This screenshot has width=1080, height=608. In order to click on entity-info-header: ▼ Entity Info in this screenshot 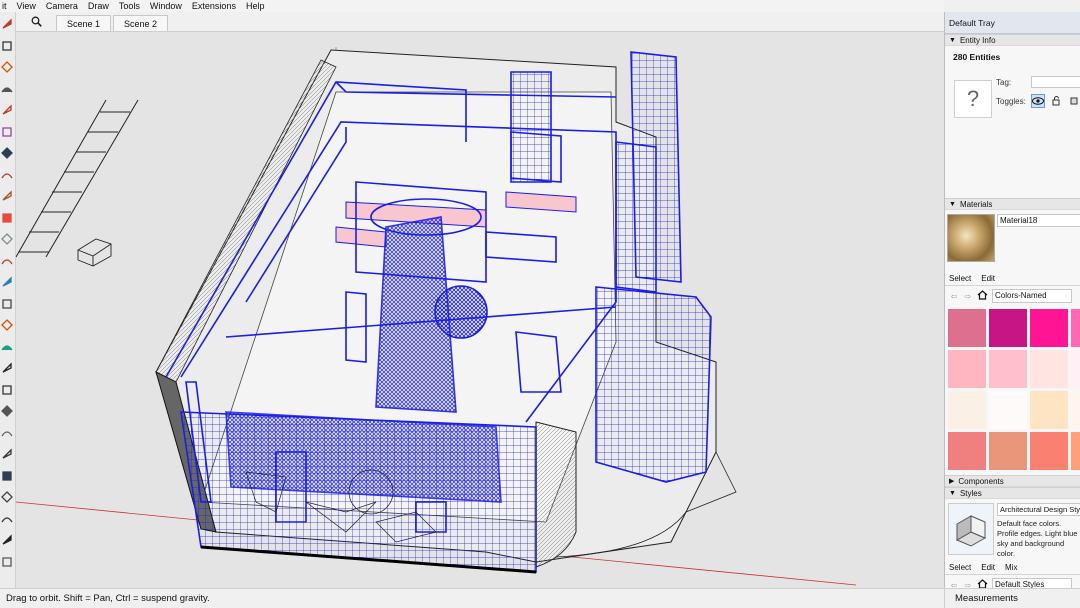, I will do `click(1012, 40)`.